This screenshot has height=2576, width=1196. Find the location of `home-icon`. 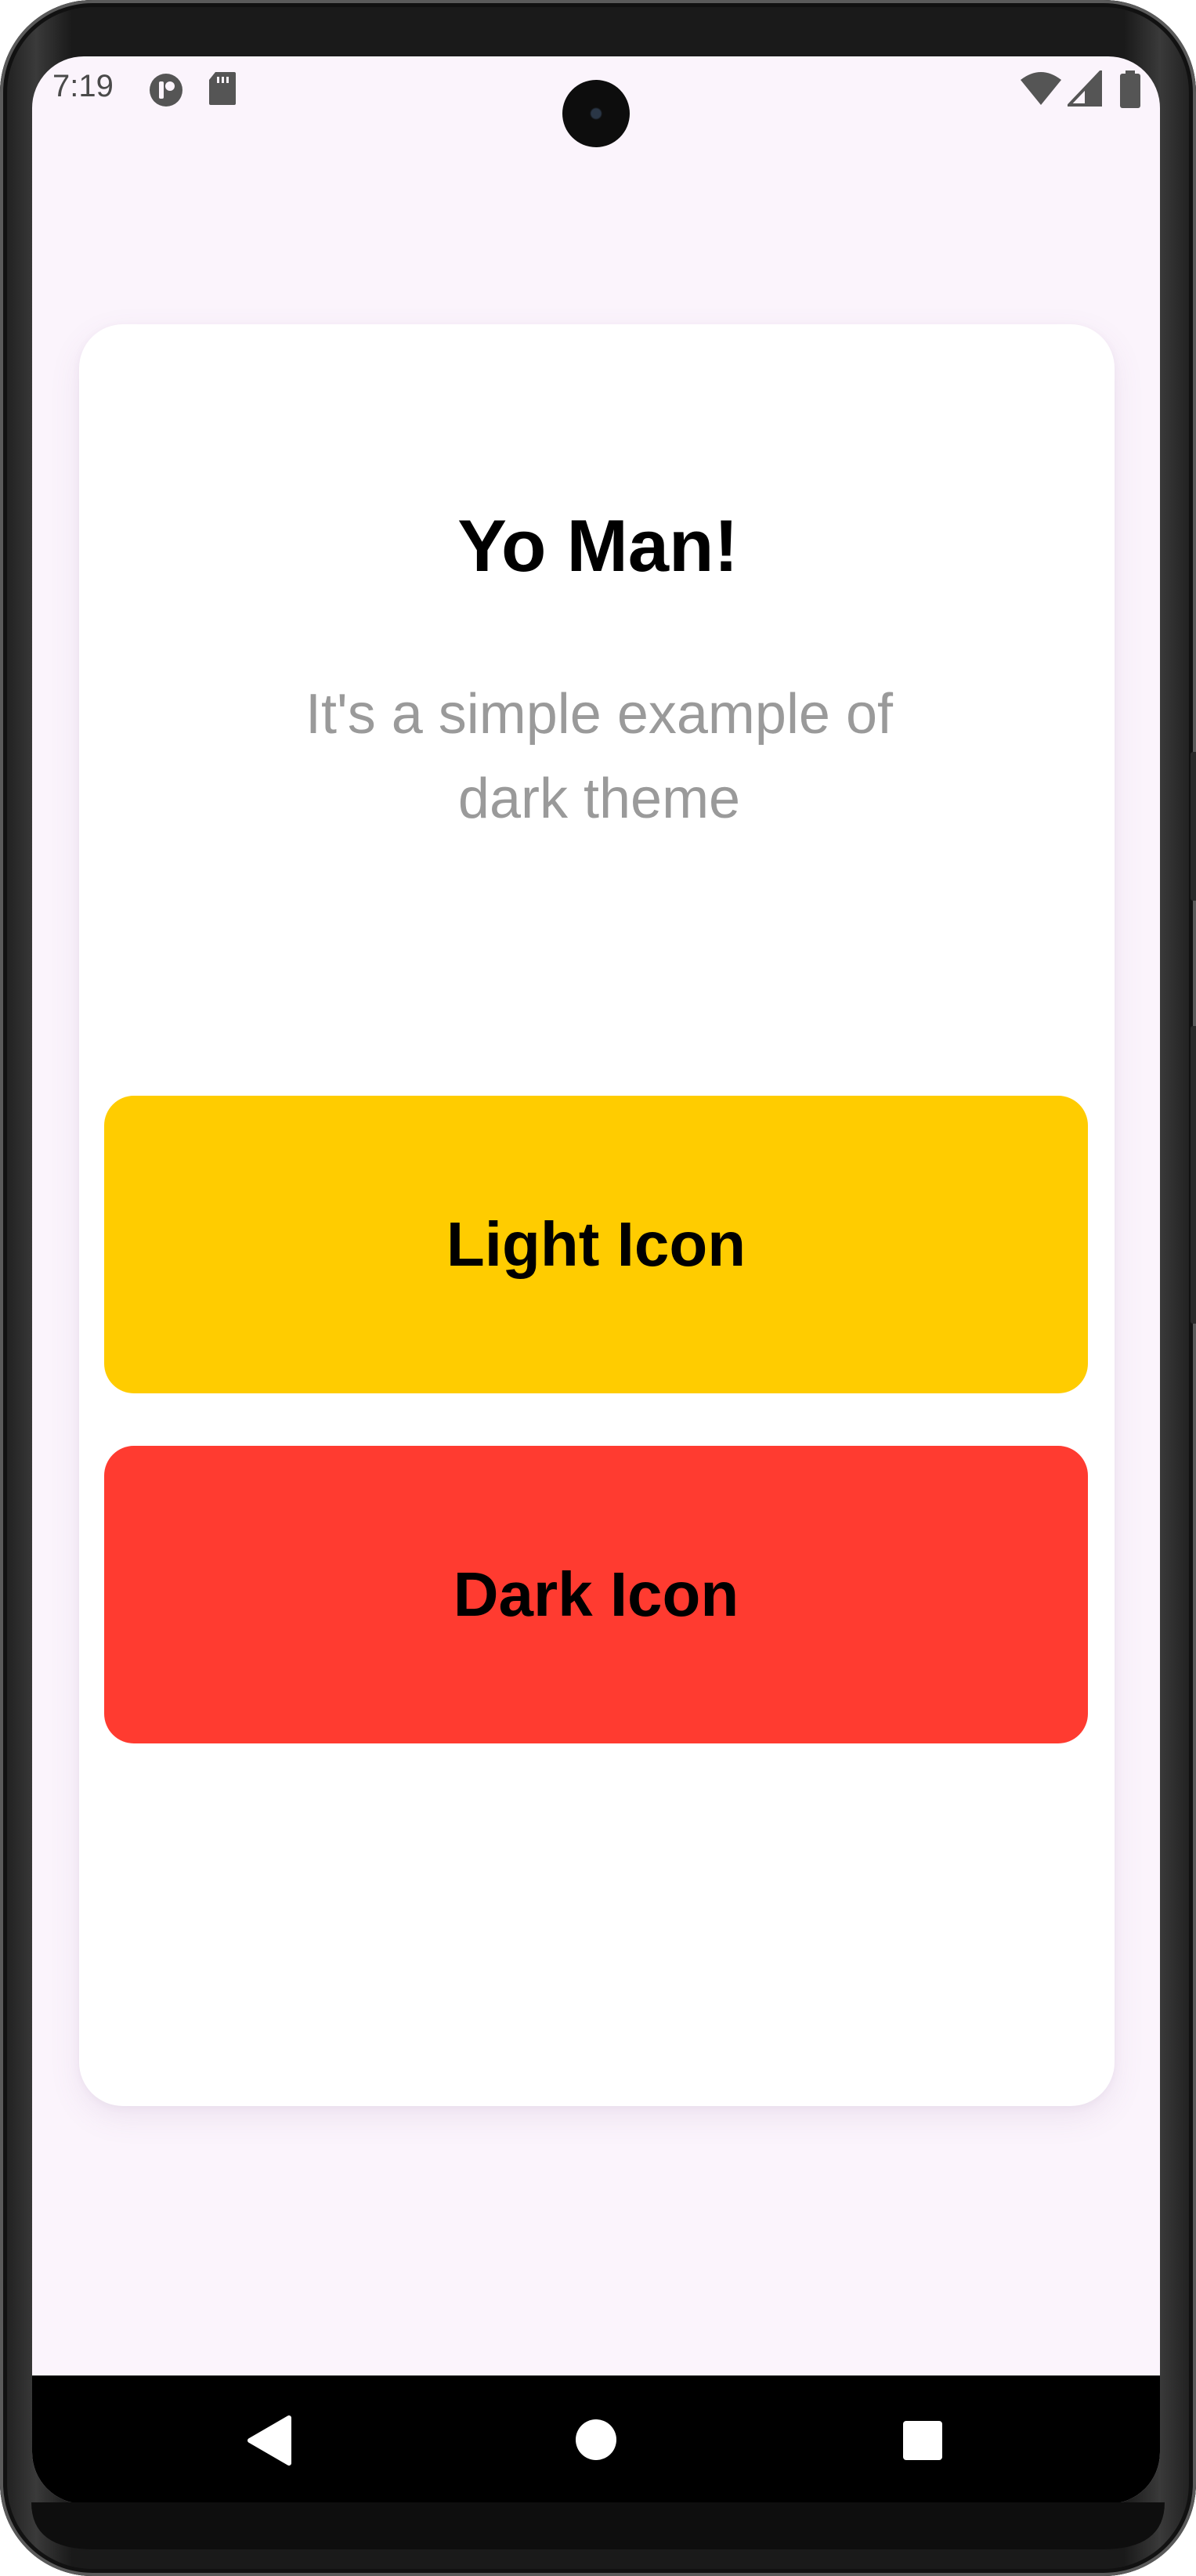

home-icon is located at coordinates (596, 2439).